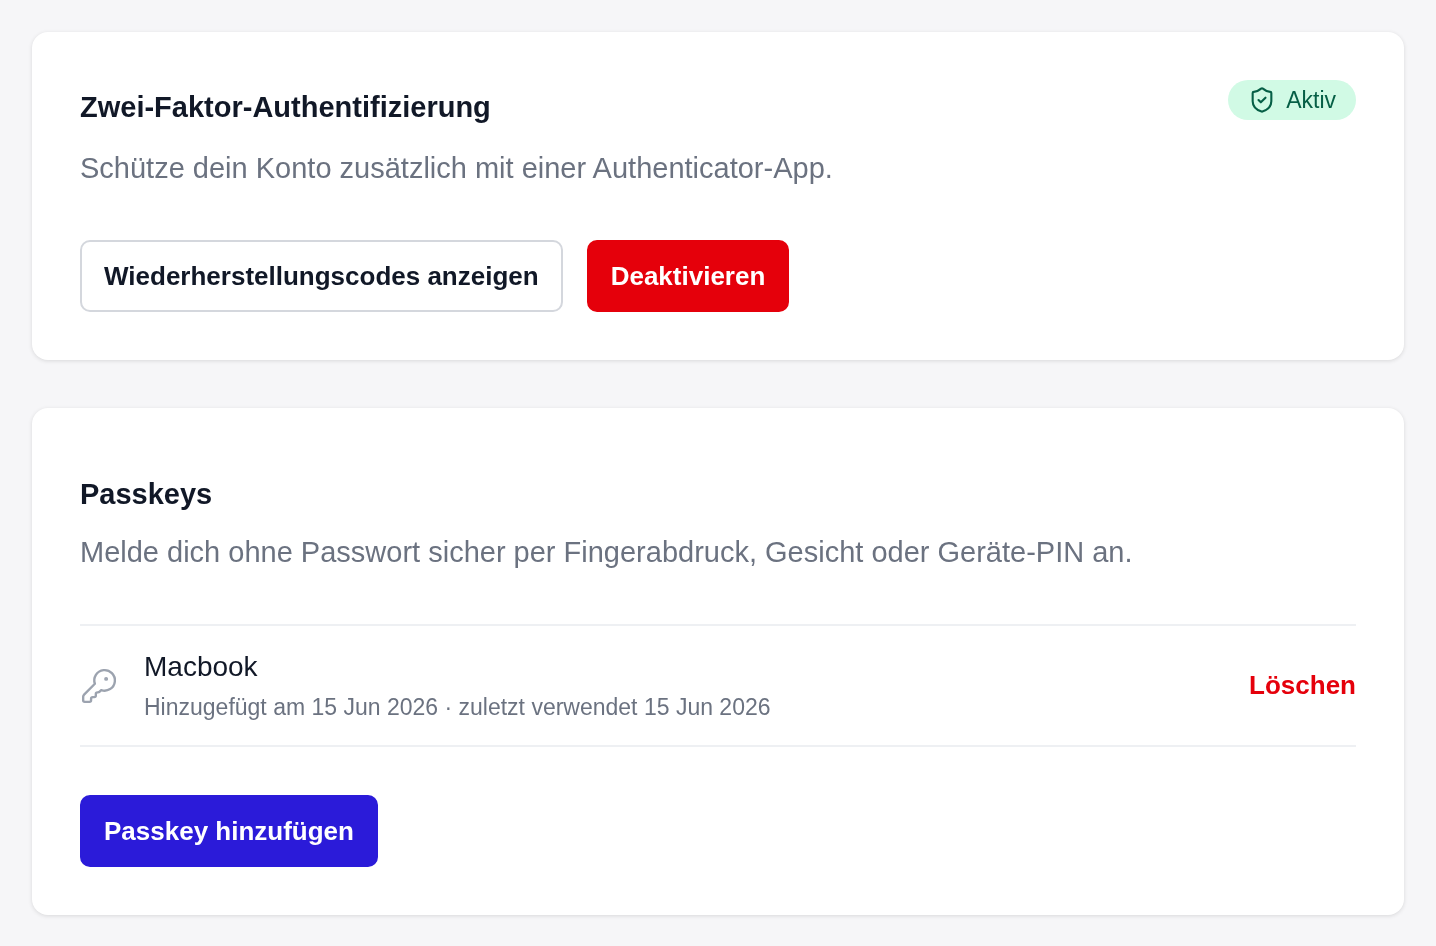  What do you see at coordinates (688, 276) in the screenshot?
I see `deactivate-button: Deaktivieren` at bounding box center [688, 276].